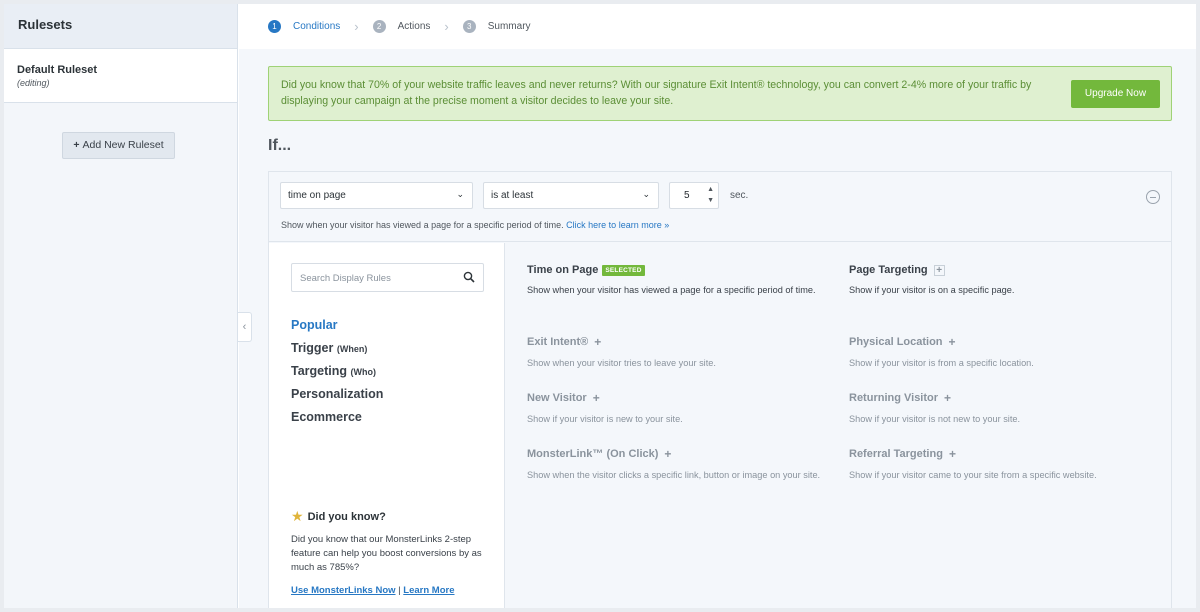 Image resolution: width=1200 pixels, height=612 pixels. Describe the element at coordinates (304, 26) in the screenshot. I see `step-conditions: 1 Conditions` at that location.